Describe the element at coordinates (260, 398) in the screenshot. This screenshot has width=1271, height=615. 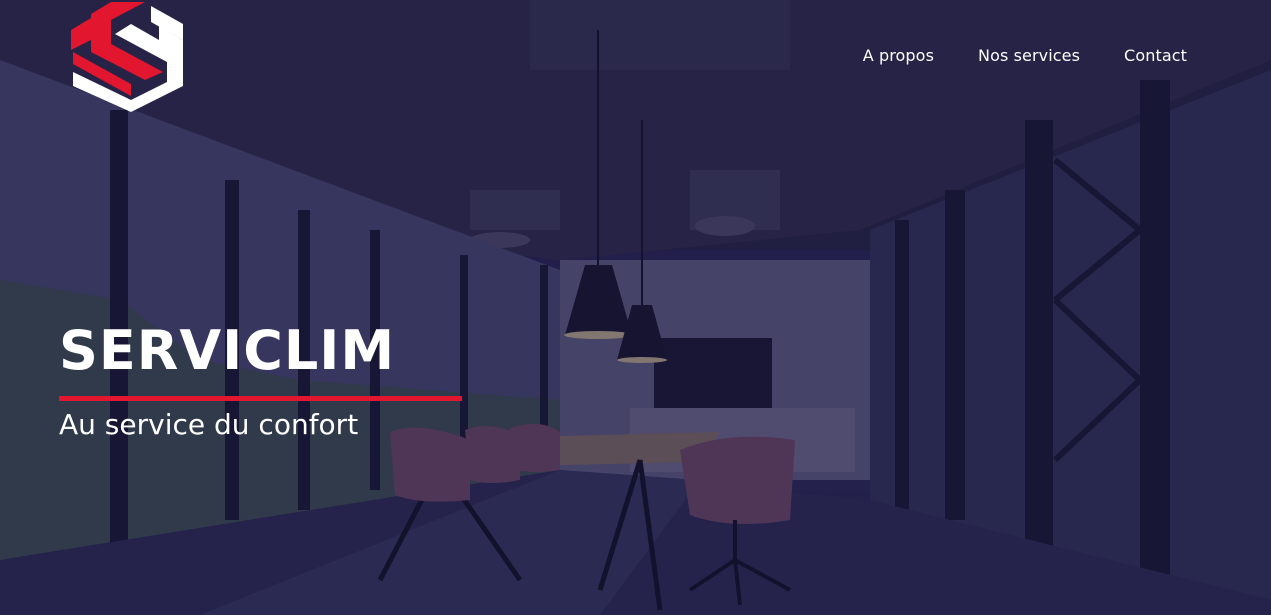
I see `title-underline` at that location.